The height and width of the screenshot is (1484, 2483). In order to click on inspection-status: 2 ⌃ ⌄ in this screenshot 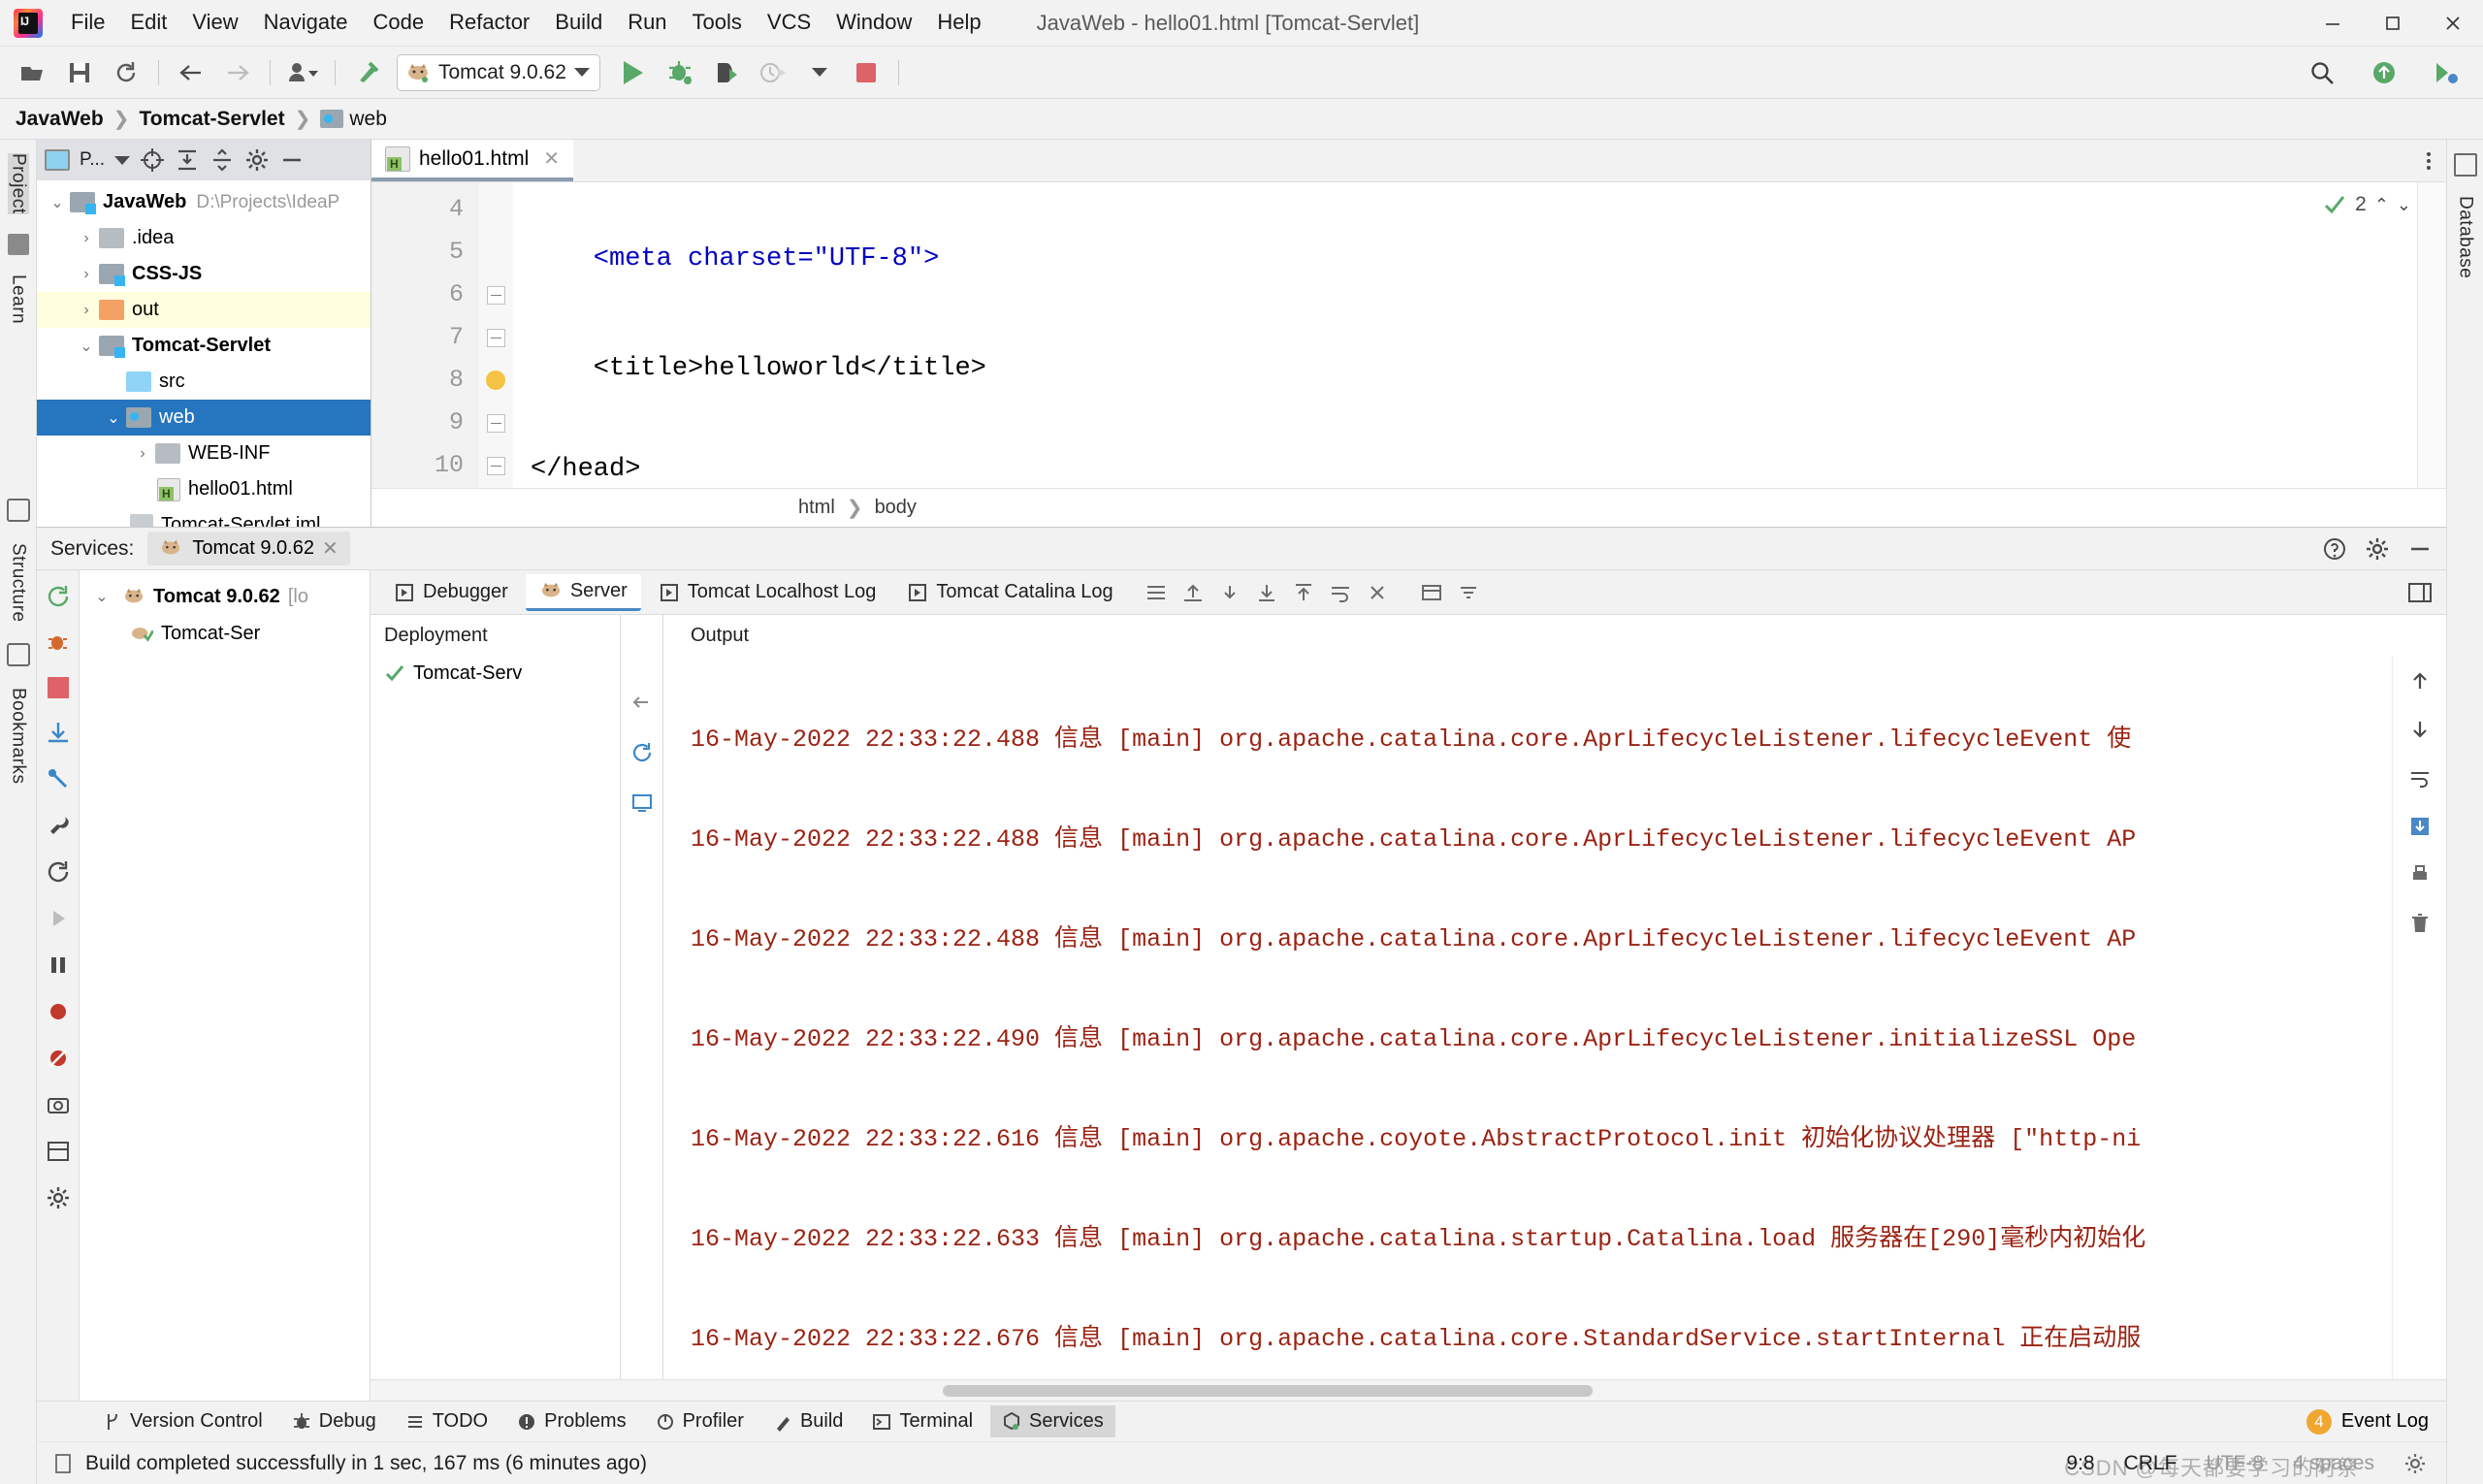, I will do `click(2367, 204)`.